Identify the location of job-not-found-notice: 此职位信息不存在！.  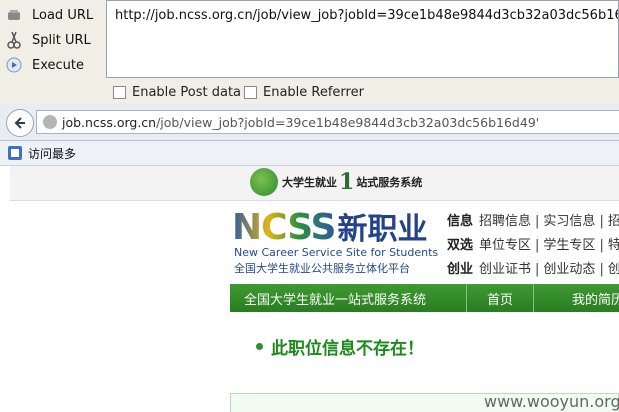
(340, 346).